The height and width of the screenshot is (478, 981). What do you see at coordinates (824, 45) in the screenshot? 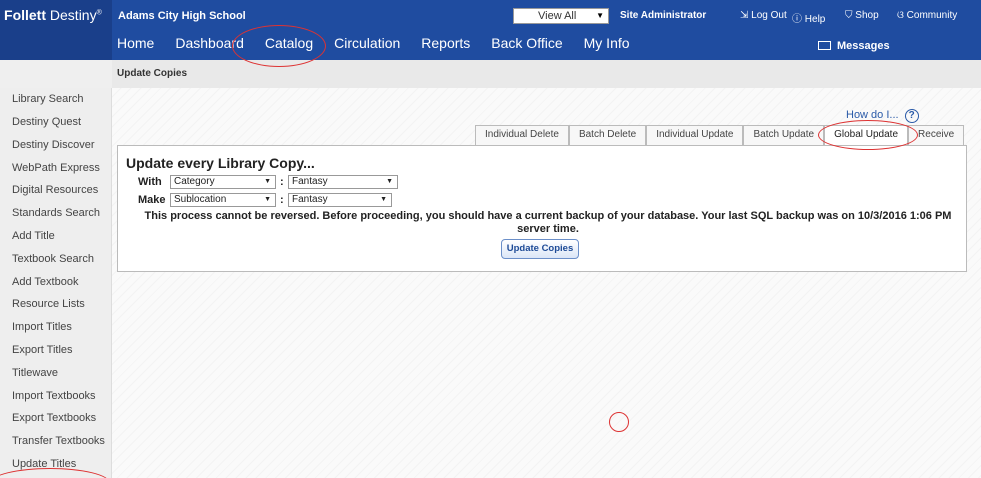
I see `envelope-icon` at bounding box center [824, 45].